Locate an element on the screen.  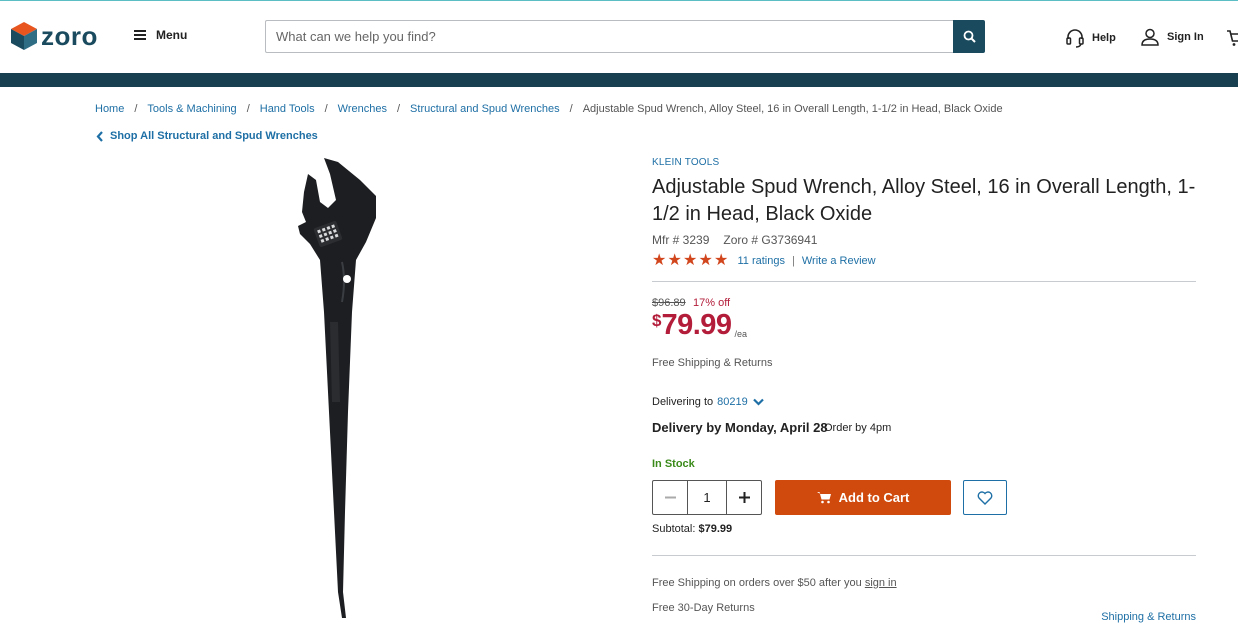
cart-button is located at coordinates (1232, 40).